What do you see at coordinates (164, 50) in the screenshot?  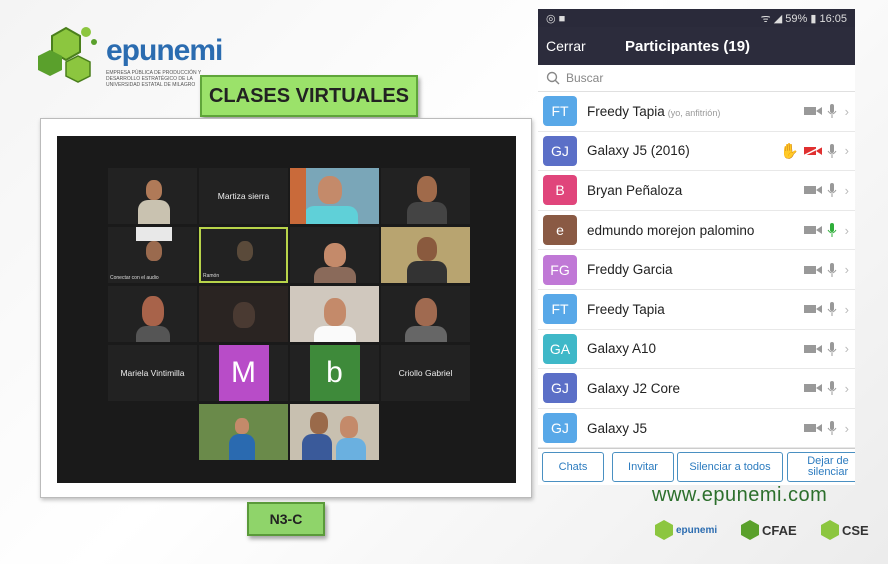 I see `brand-name: epunemi` at bounding box center [164, 50].